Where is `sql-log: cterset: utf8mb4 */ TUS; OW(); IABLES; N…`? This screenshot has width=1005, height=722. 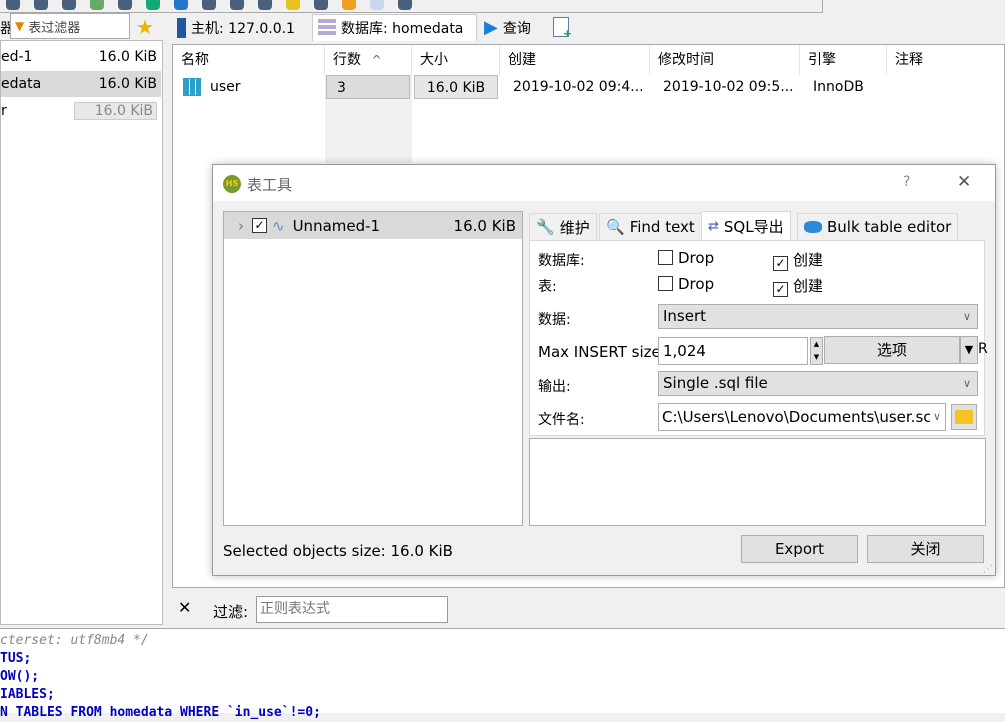
sql-log: cterset: utf8mb4 */ TUS; OW(); IABLES; N… is located at coordinates (502, 674).